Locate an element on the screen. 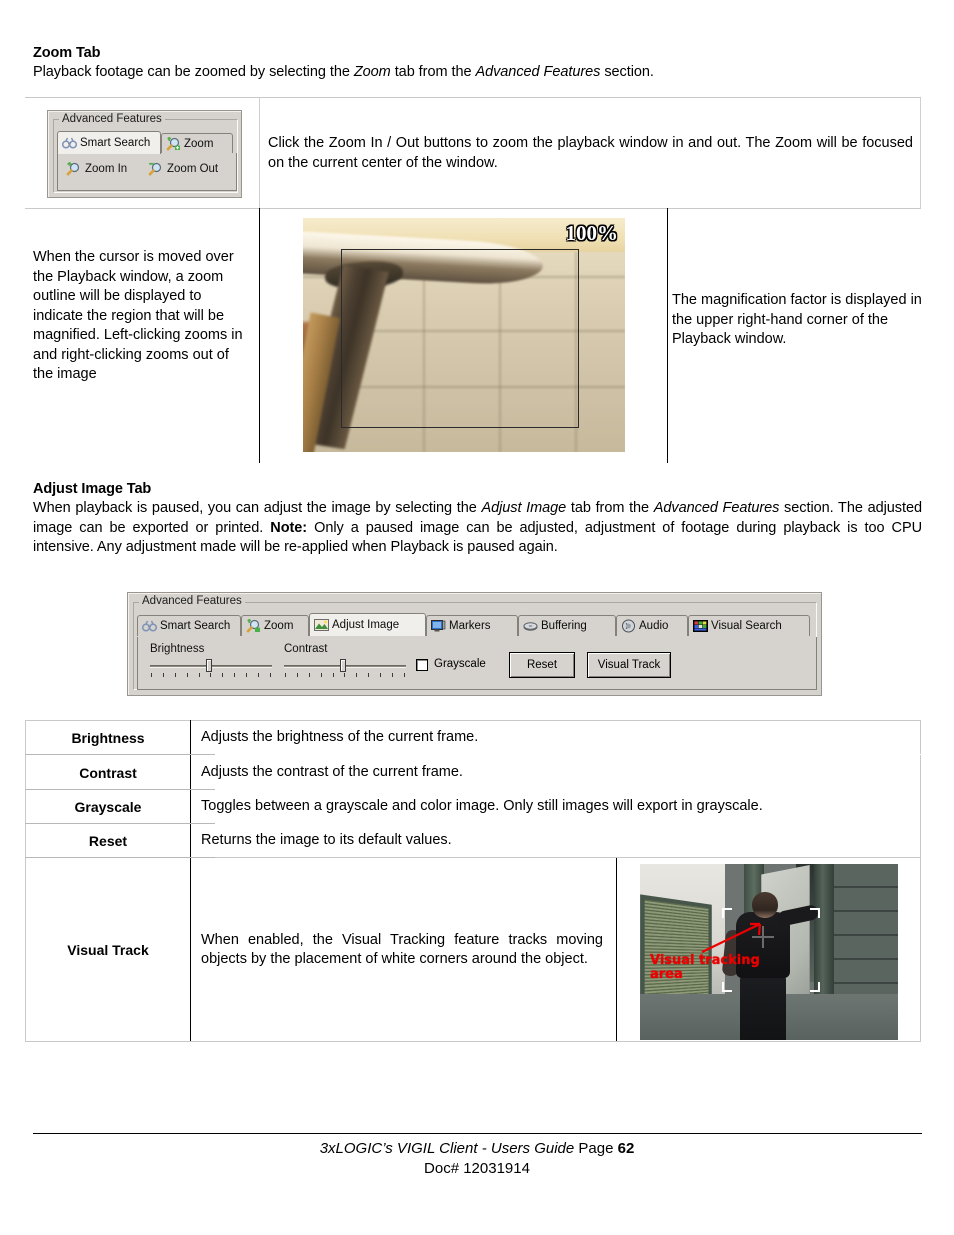  reset-button: Reset is located at coordinates (542, 665).